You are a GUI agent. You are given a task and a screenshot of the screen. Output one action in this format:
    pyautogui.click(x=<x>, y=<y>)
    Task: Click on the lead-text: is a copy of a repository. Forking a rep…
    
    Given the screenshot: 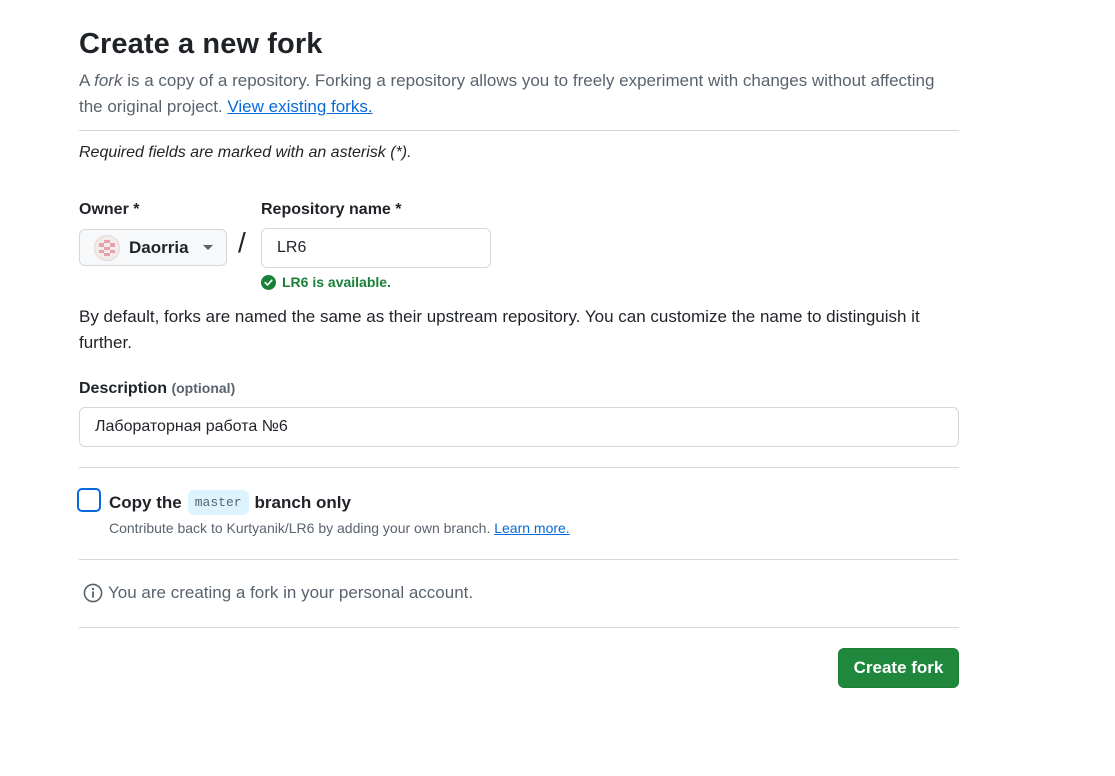 What is the action you would take?
    pyautogui.click(x=507, y=93)
    